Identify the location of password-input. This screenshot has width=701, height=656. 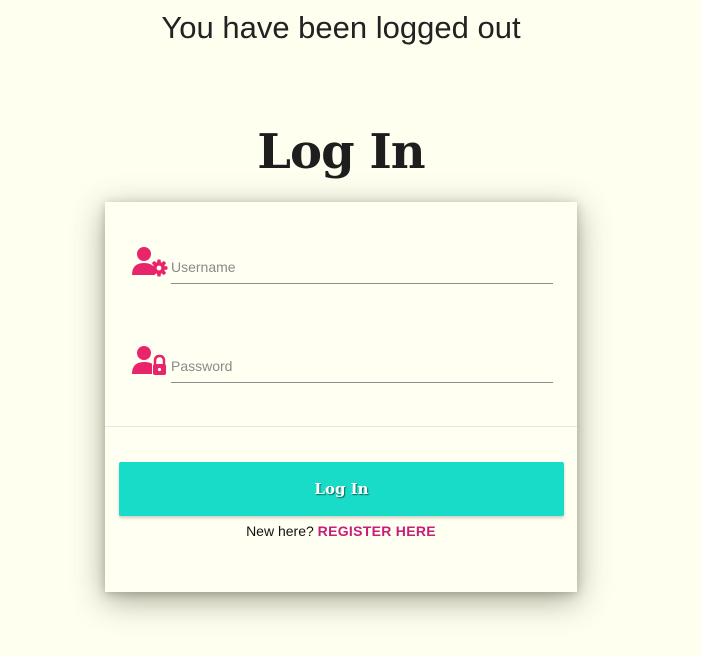
(362, 364).